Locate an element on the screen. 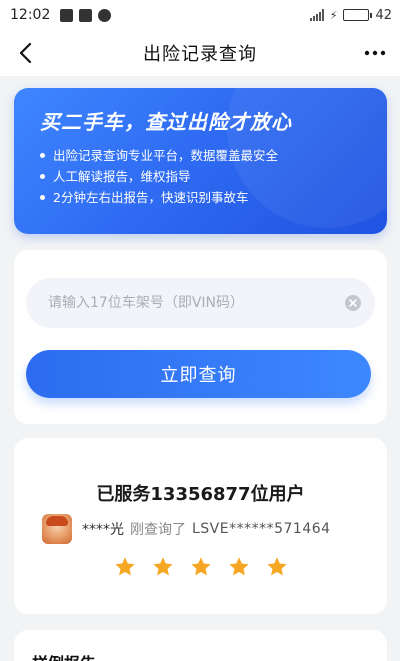 The image size is (400, 661). battery-icon is located at coordinates (358, 15).